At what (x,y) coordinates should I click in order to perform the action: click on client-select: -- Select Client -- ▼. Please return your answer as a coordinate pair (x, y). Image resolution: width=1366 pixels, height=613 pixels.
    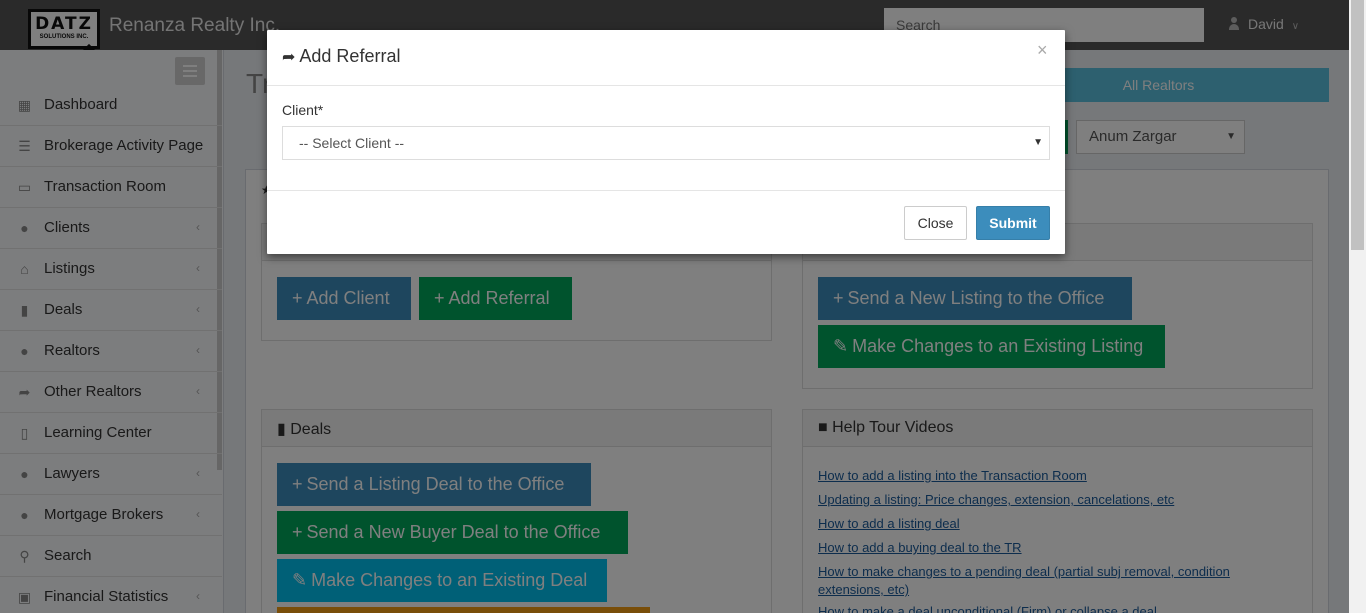
    Looking at the image, I should click on (666, 143).